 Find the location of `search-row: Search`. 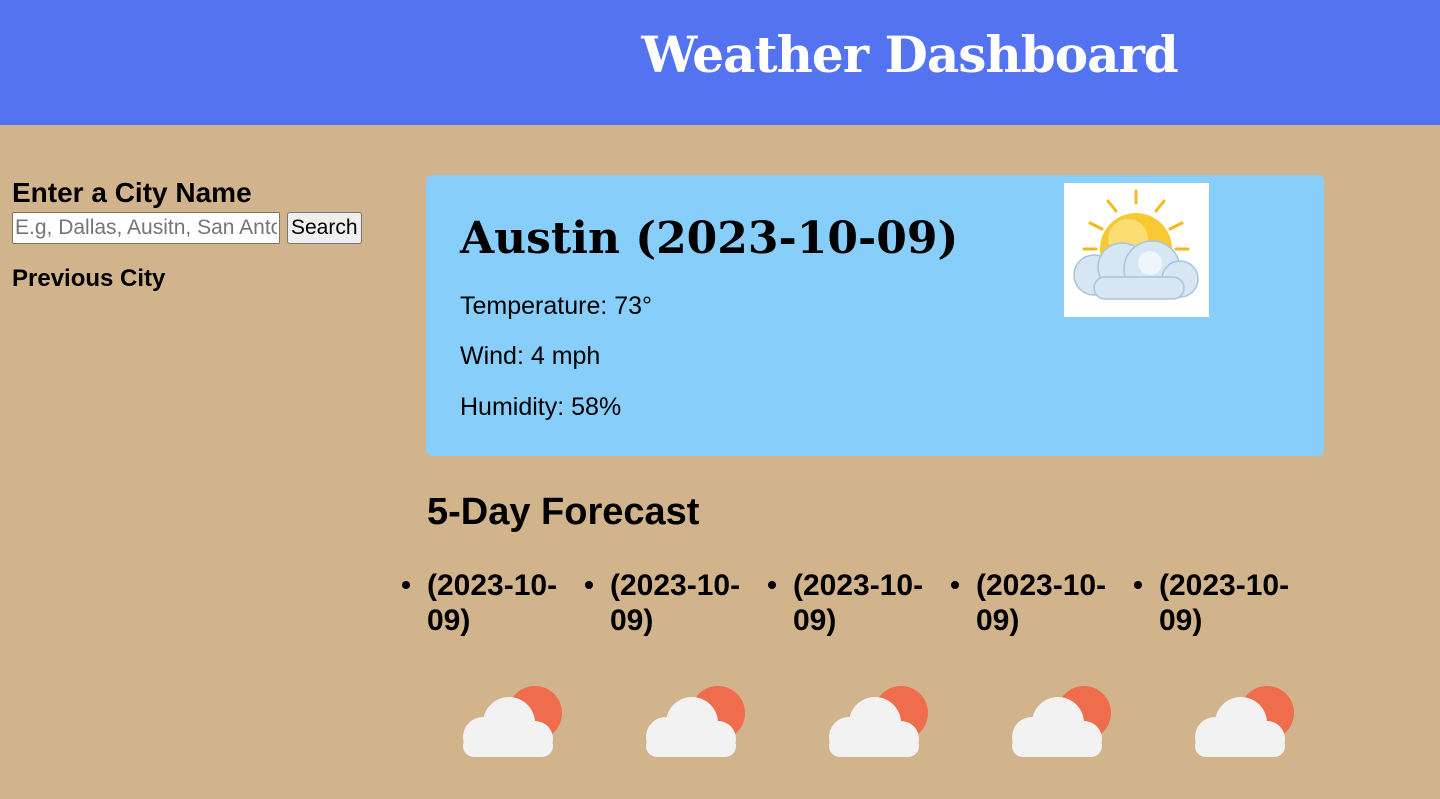

search-row: Search is located at coordinates (202, 228).